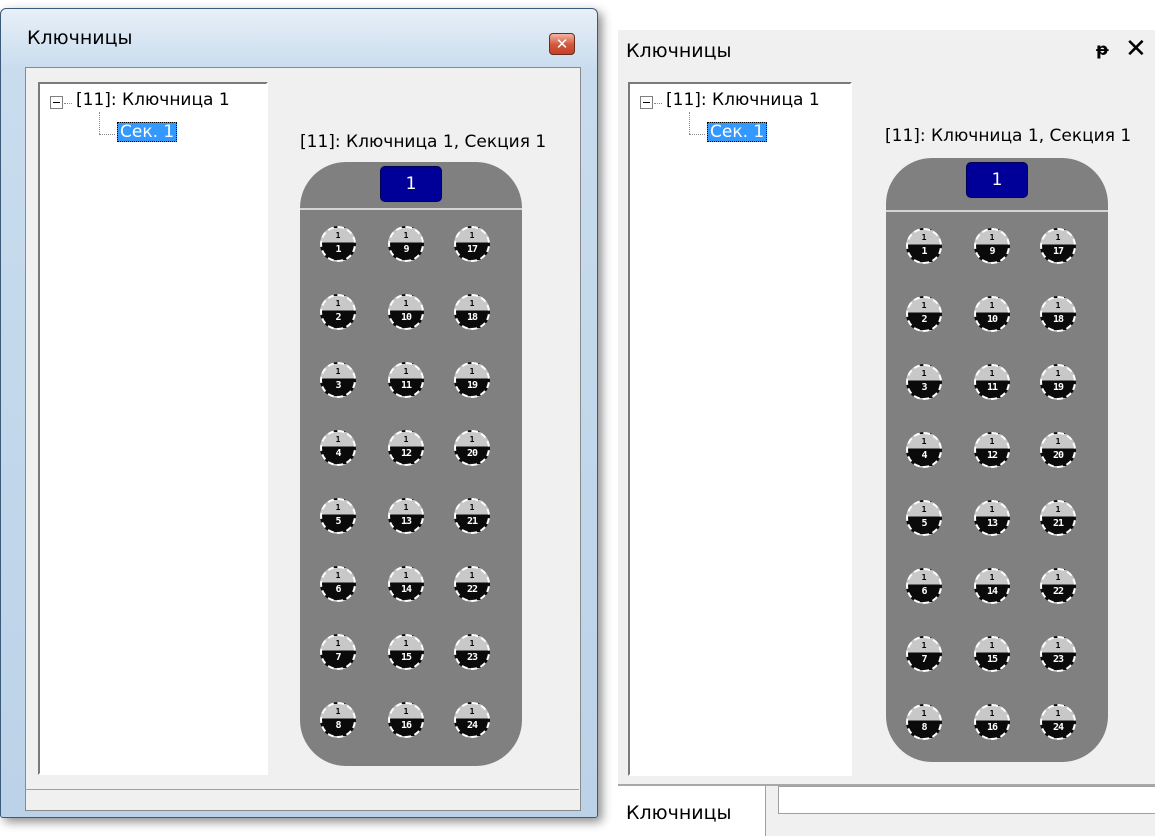 The height and width of the screenshot is (836, 1155). I want to click on key-slot-number: 21, so click(1058, 523).